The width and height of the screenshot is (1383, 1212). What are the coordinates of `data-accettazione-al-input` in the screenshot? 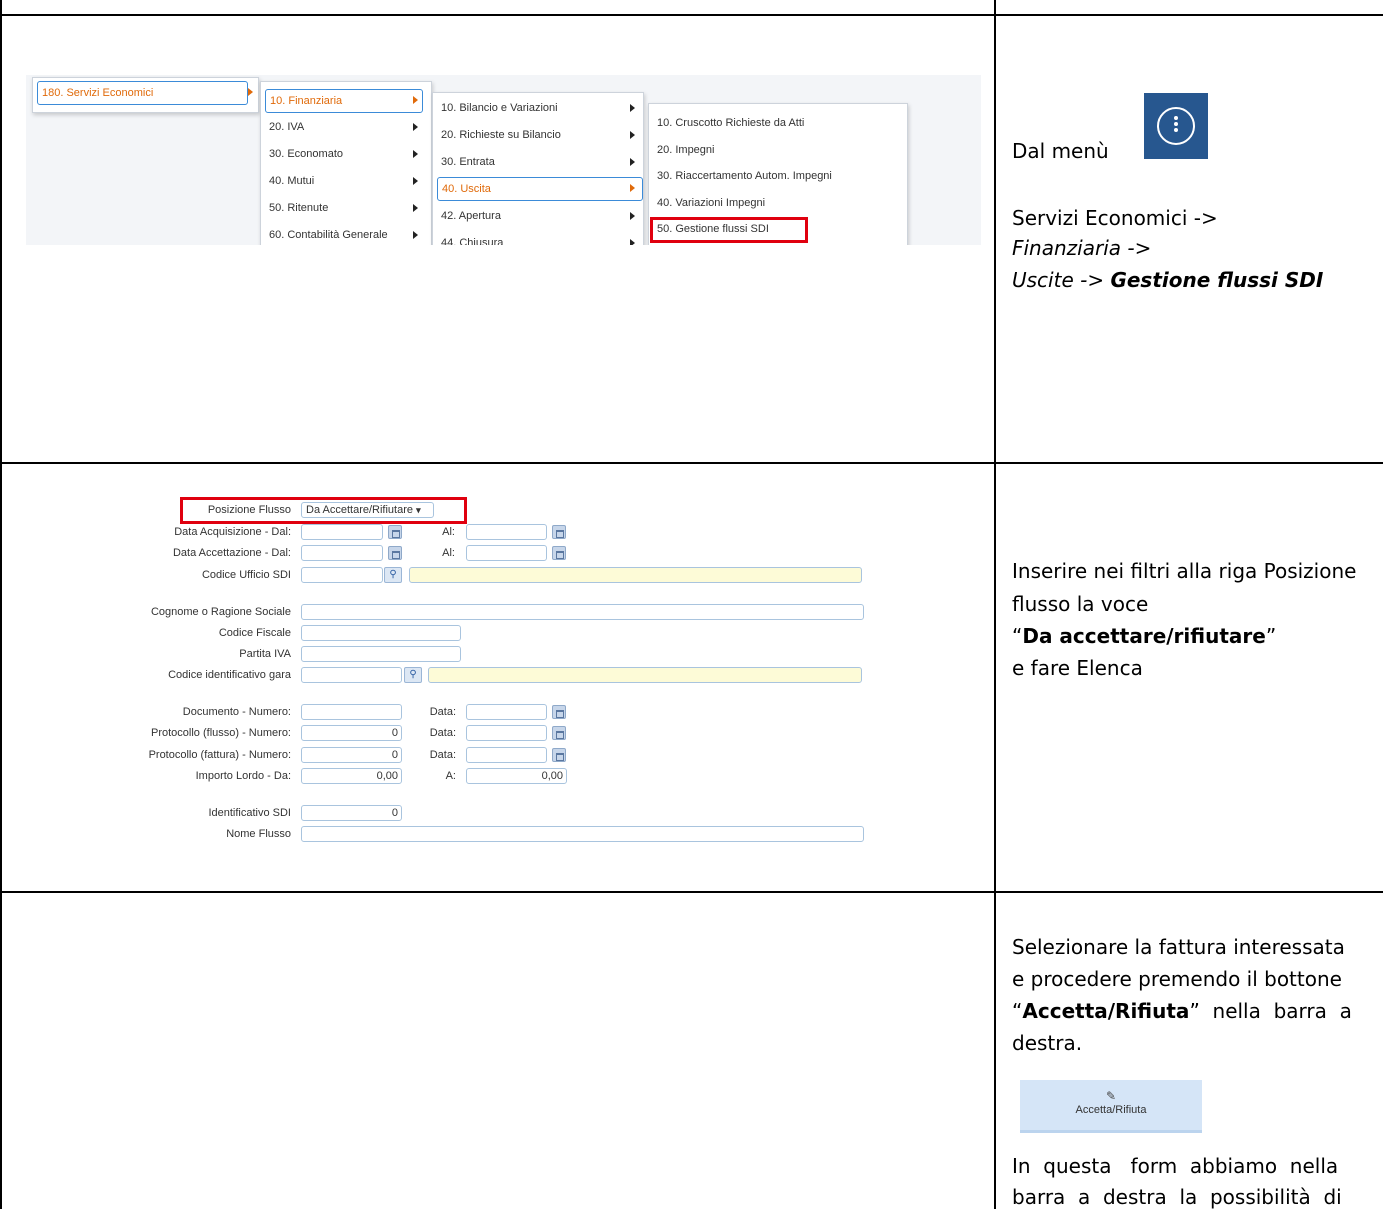 It's located at (506, 553).